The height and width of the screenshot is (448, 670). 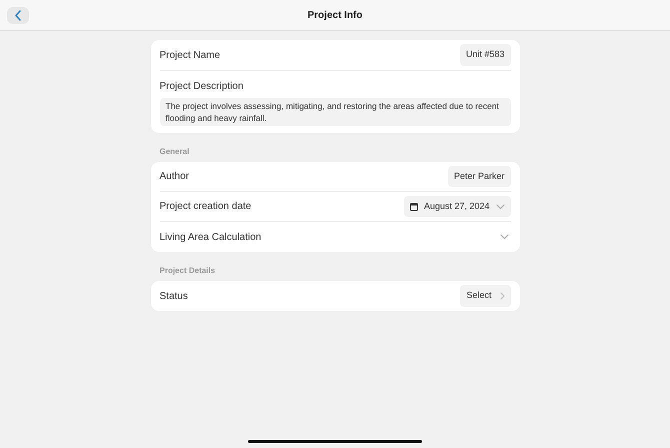 I want to click on expand-button, so click(x=505, y=237).